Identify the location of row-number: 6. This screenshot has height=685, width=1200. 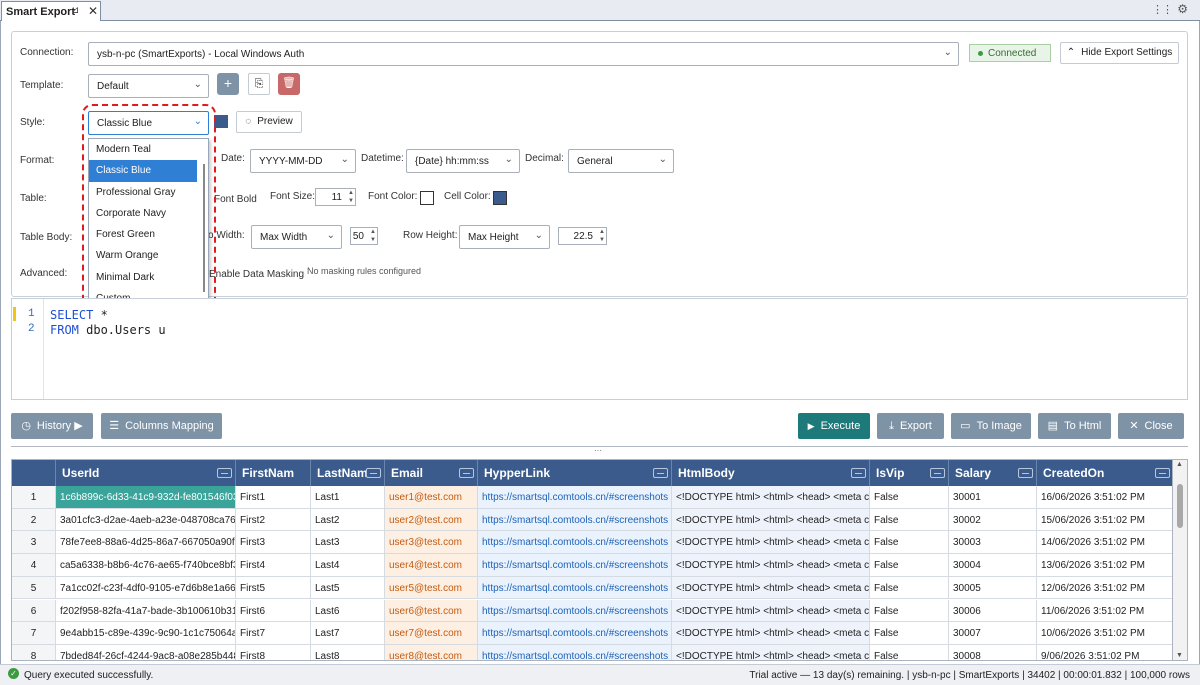
(34, 611).